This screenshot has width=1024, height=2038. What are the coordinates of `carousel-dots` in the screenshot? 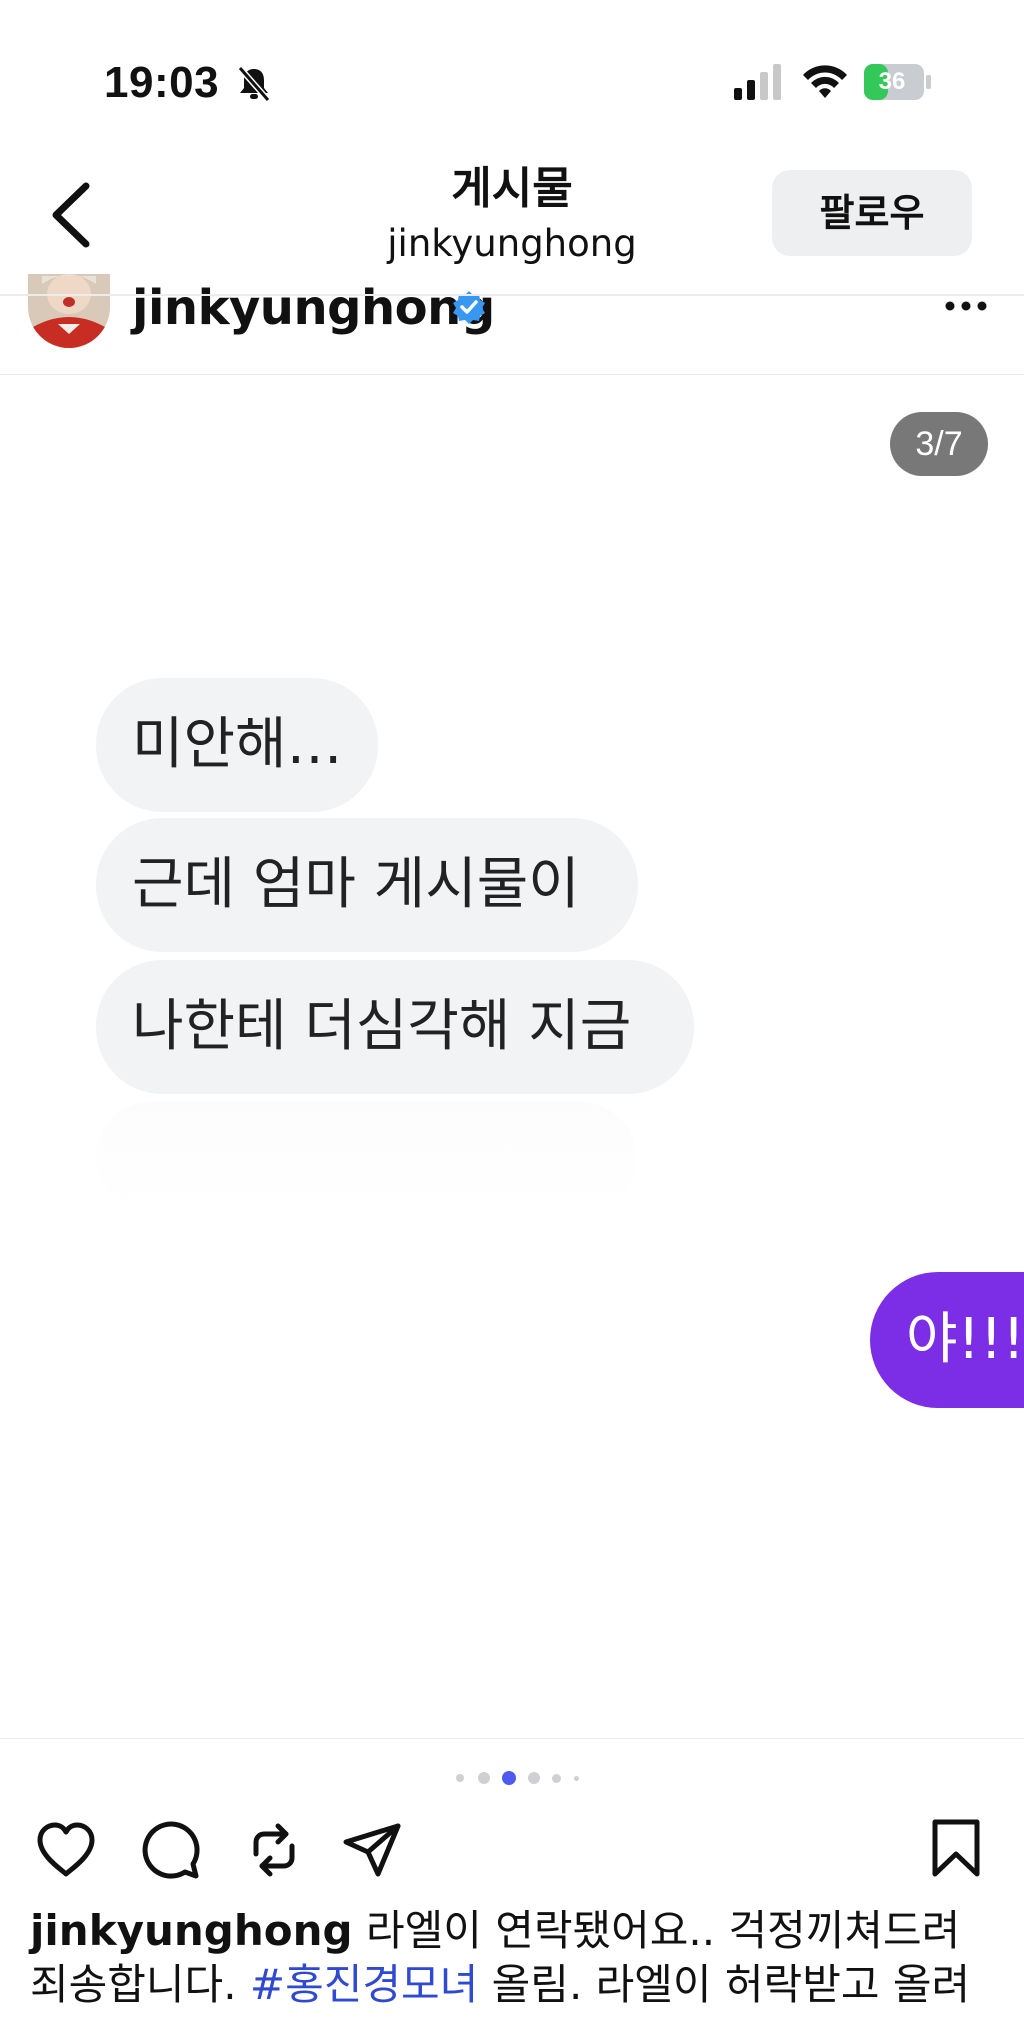 It's located at (522, 1777).